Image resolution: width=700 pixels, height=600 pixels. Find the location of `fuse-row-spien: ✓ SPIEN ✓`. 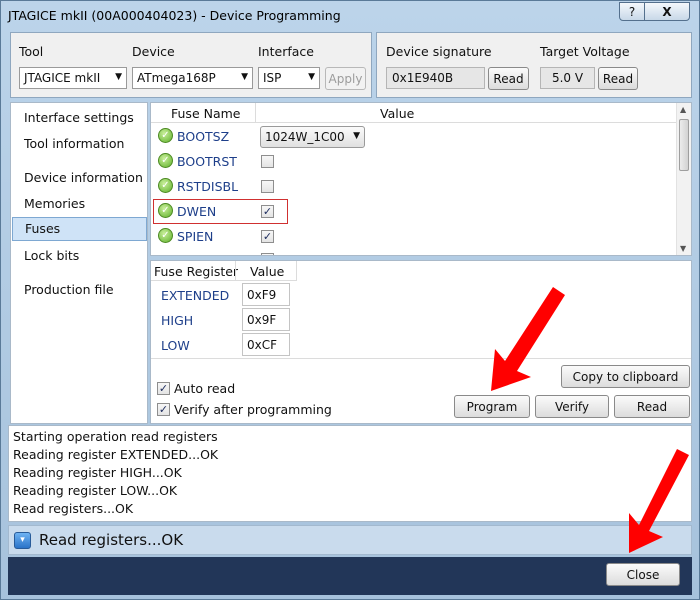

fuse-row-spien: ✓ SPIEN ✓ is located at coordinates (414, 236).